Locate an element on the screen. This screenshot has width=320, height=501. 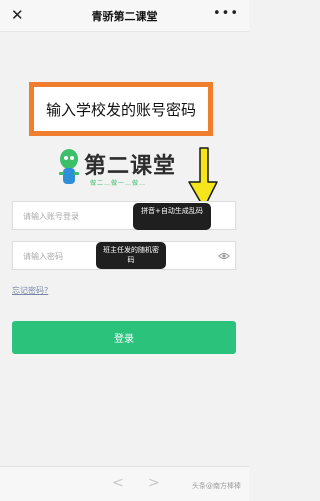
annotation-banner-text: 输入学校发的账号密码 is located at coordinates (120, 109).